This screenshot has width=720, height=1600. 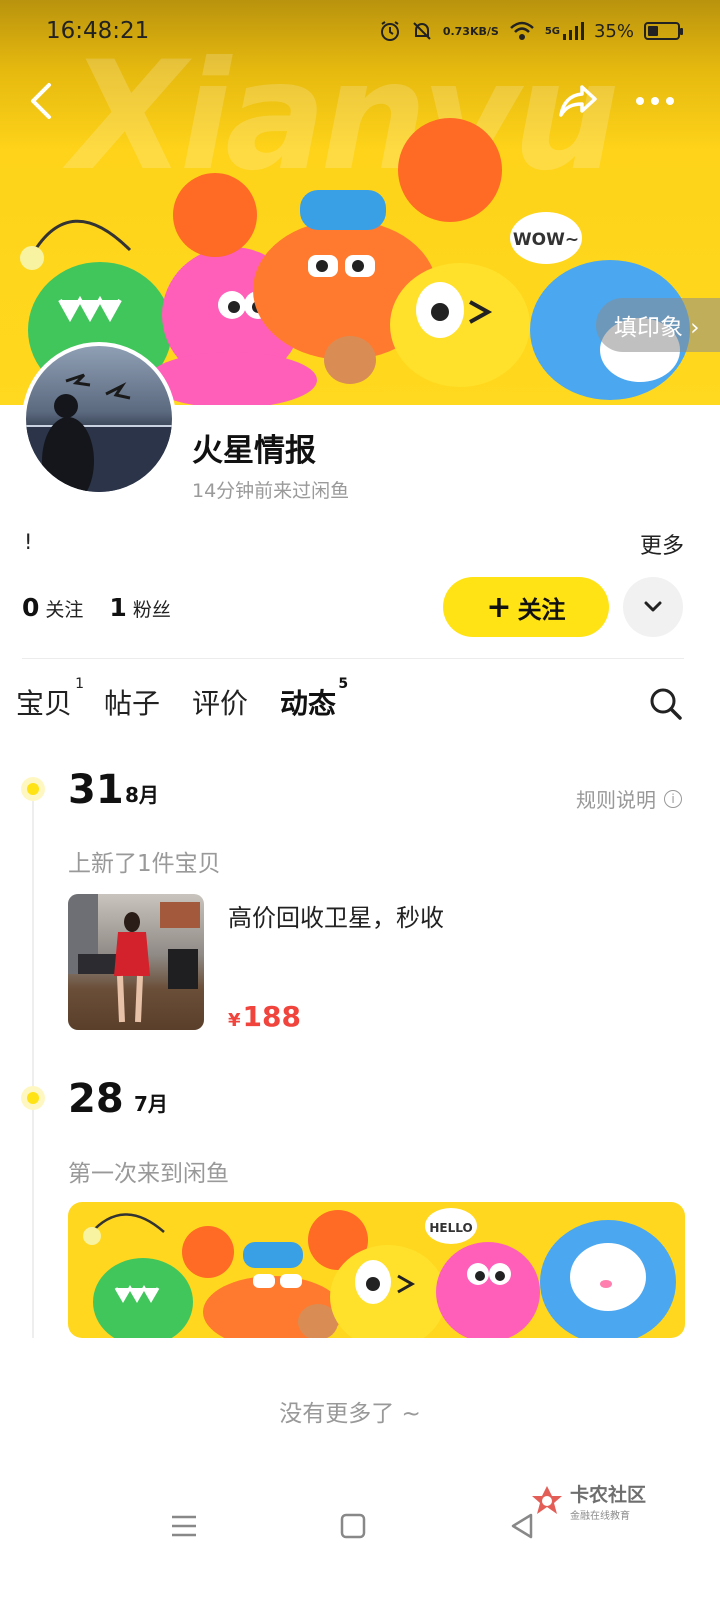 I want to click on item-price: ¥188, so click(x=264, y=1016).